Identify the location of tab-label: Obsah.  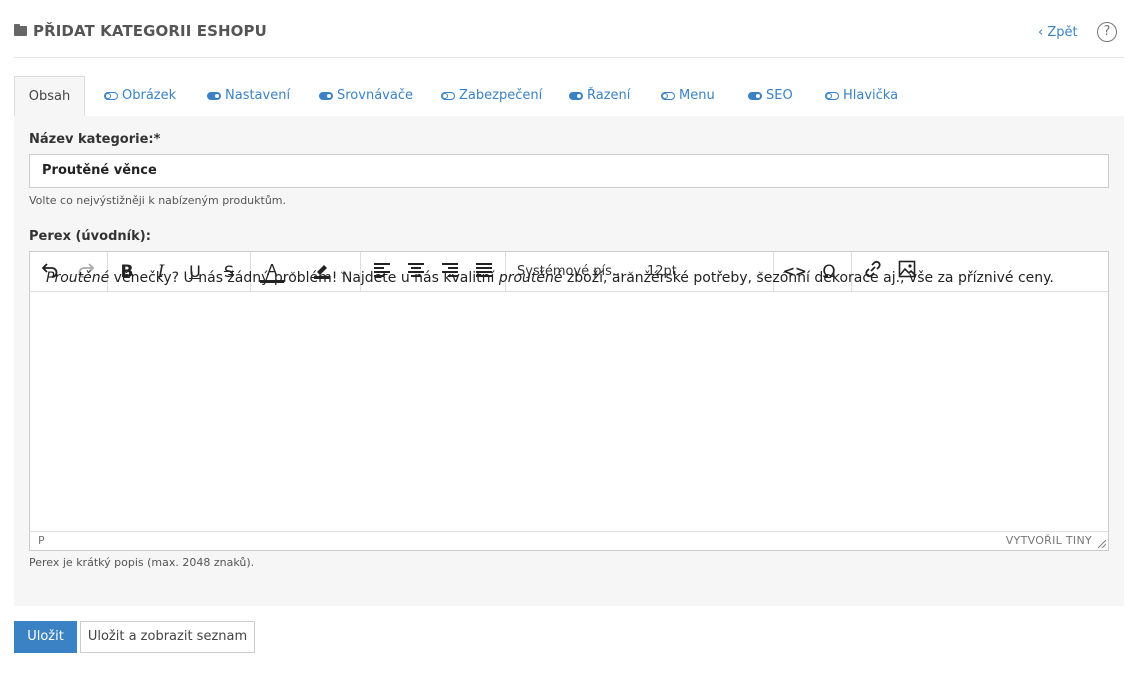
(49, 96).